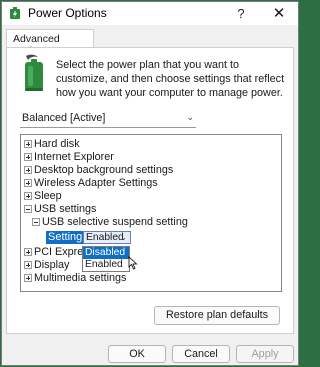 The image size is (320, 367). I want to click on setting-combo: Enabled ⌄, so click(107, 237).